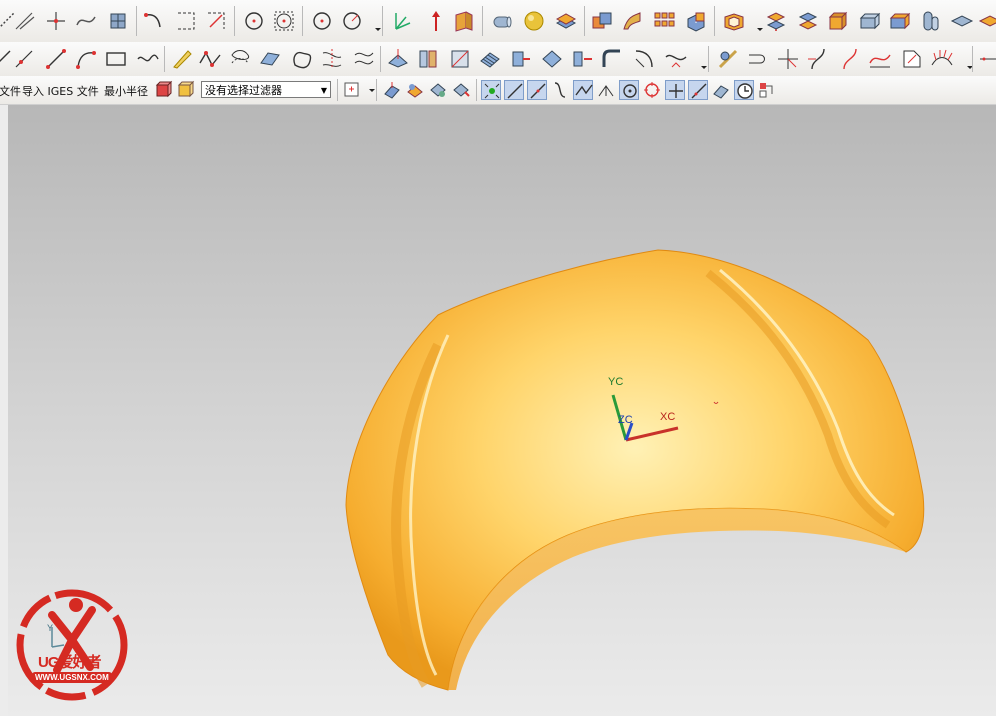 Image resolution: width=996 pixels, height=716 pixels. I want to click on cube-red-icon, so click(163, 90).